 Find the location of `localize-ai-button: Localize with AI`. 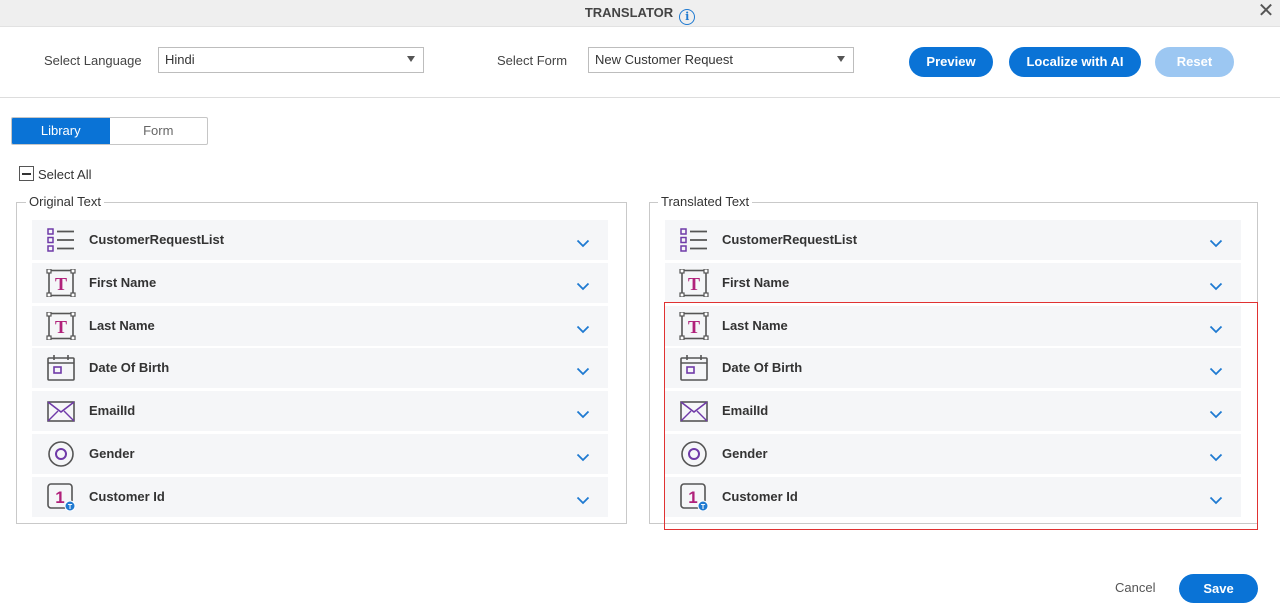

localize-ai-button: Localize with AI is located at coordinates (1075, 62).